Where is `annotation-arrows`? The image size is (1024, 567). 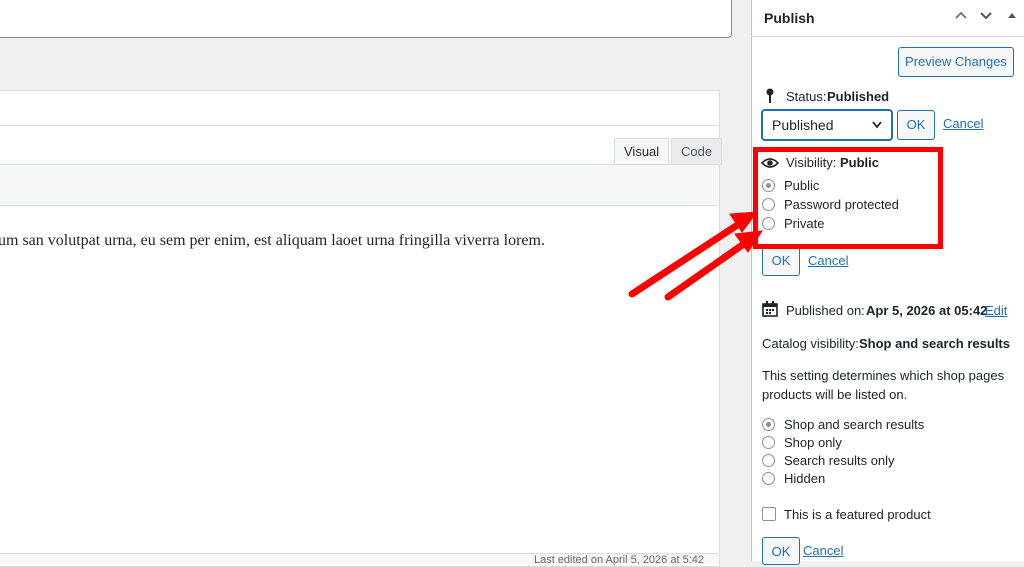
annotation-arrows is located at coordinates (696, 256).